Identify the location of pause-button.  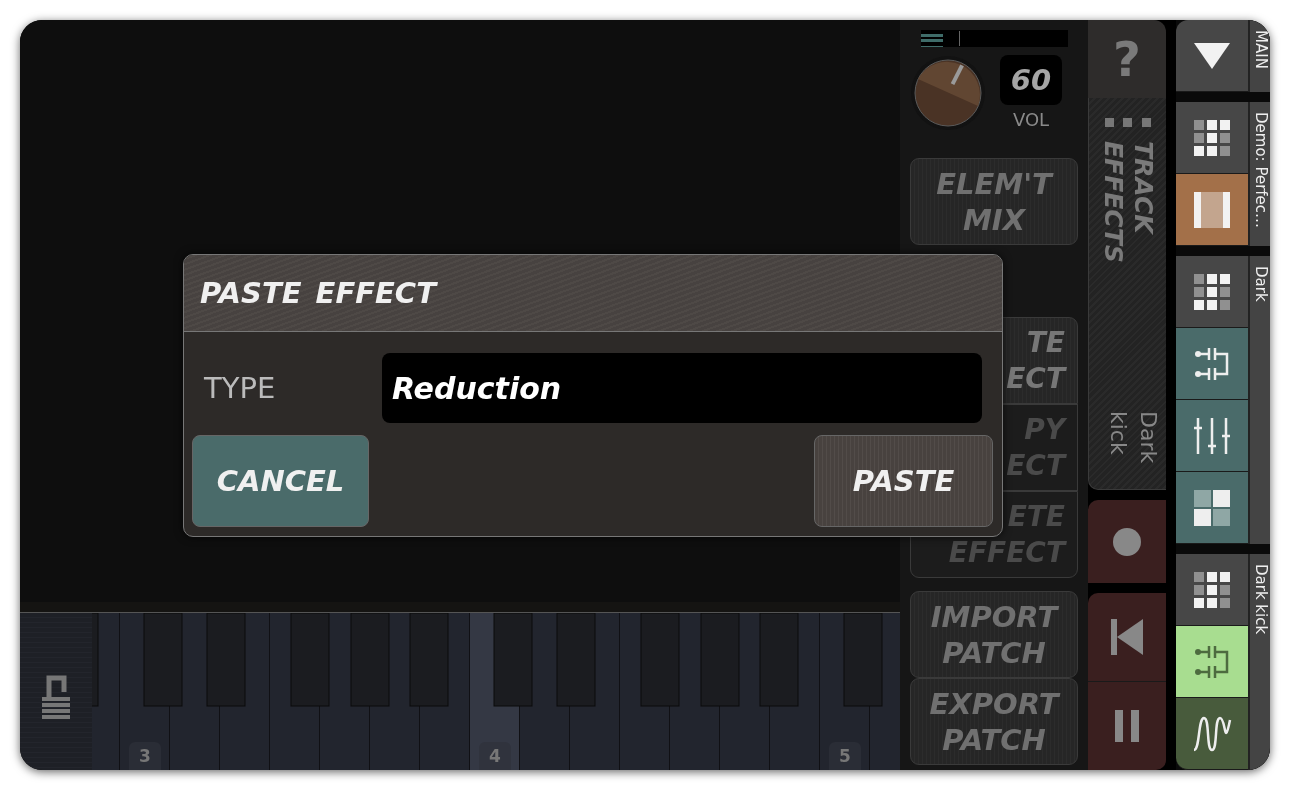
(1127, 726).